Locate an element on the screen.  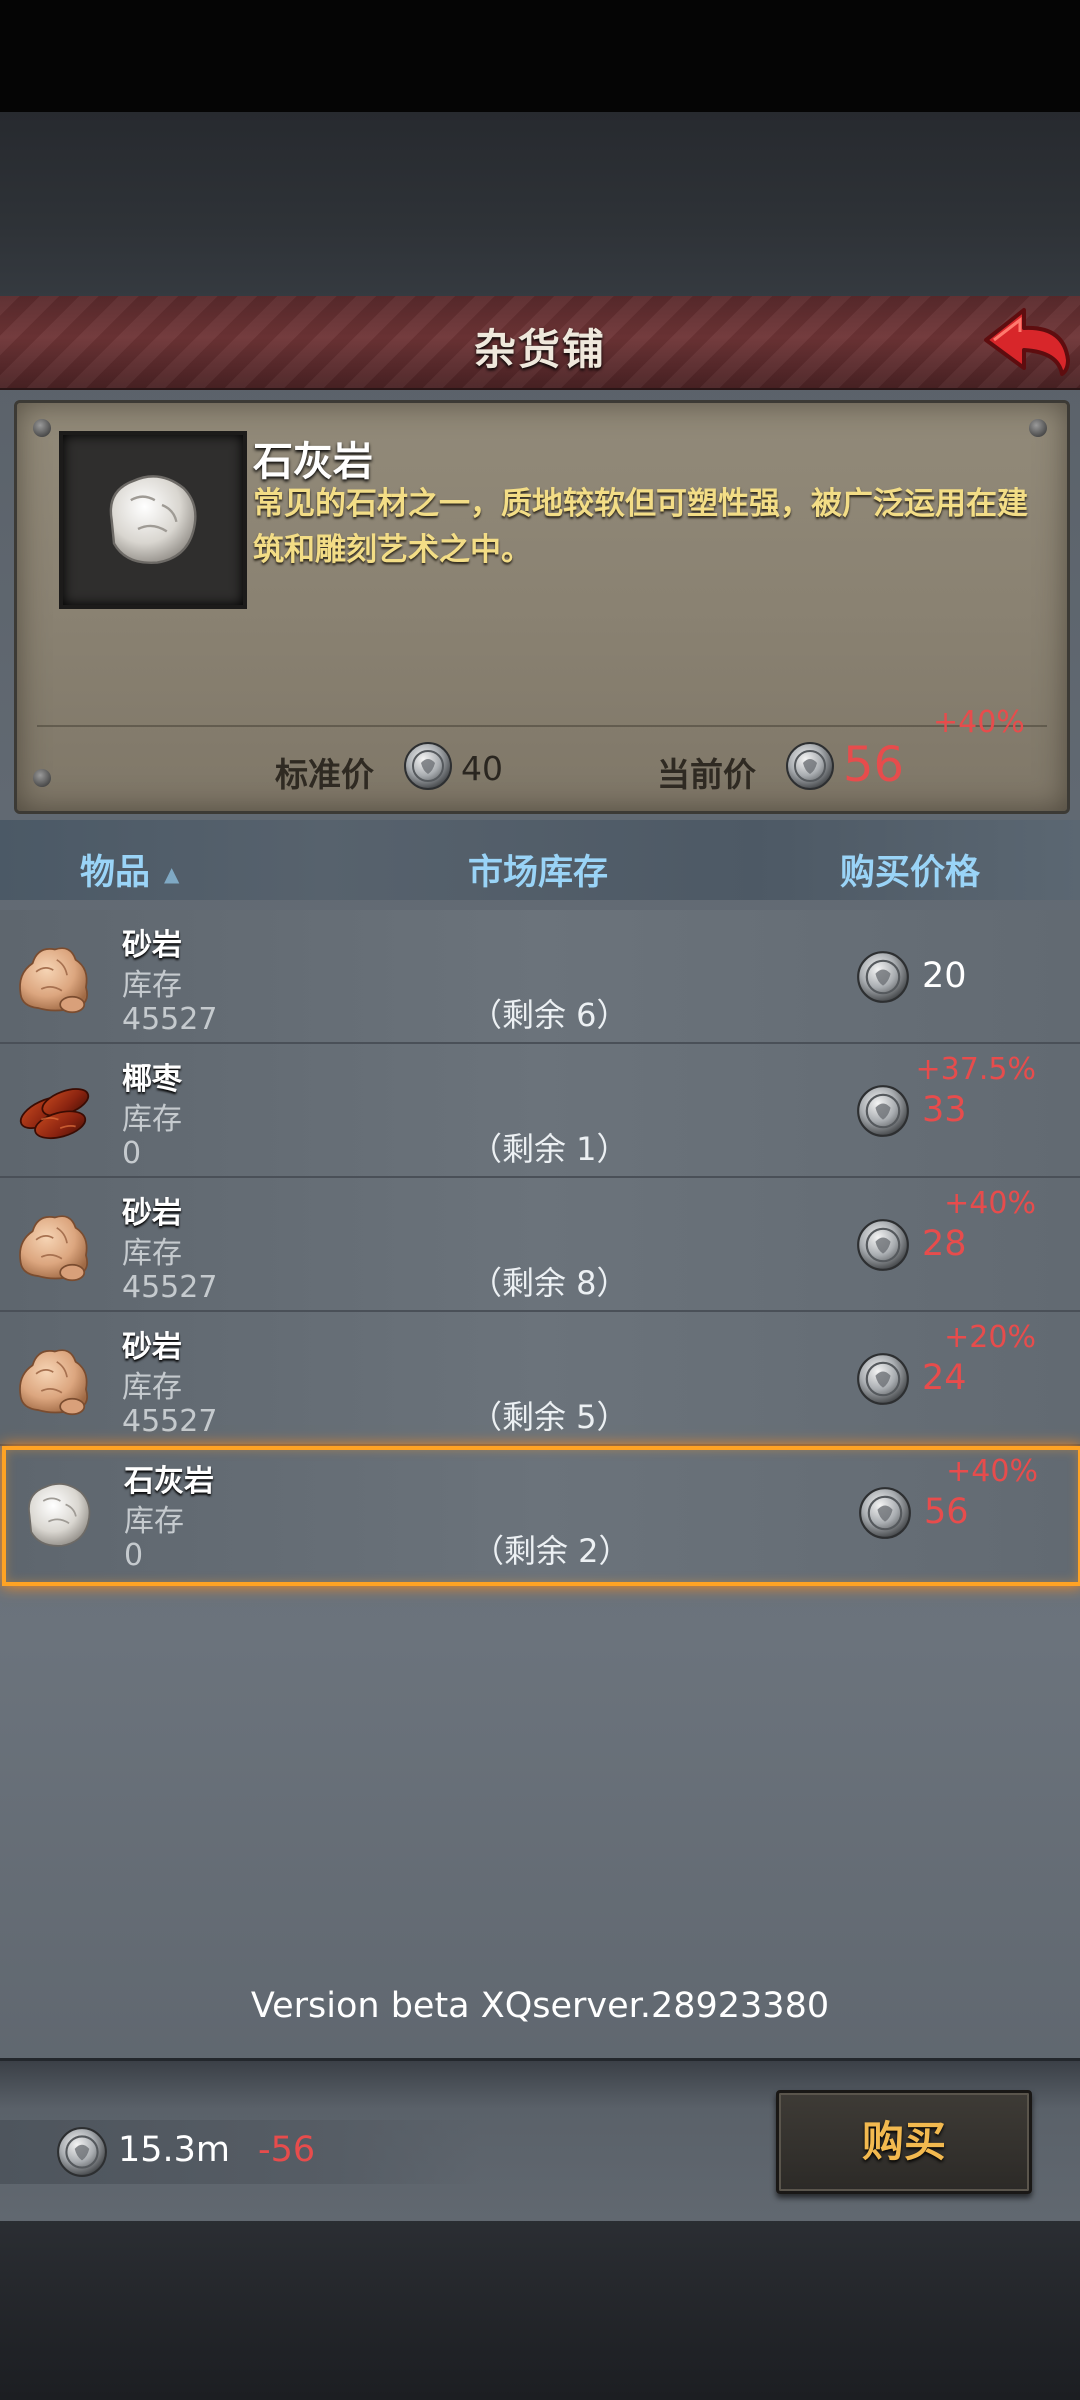
background-bottom is located at coordinates (540, 2309).